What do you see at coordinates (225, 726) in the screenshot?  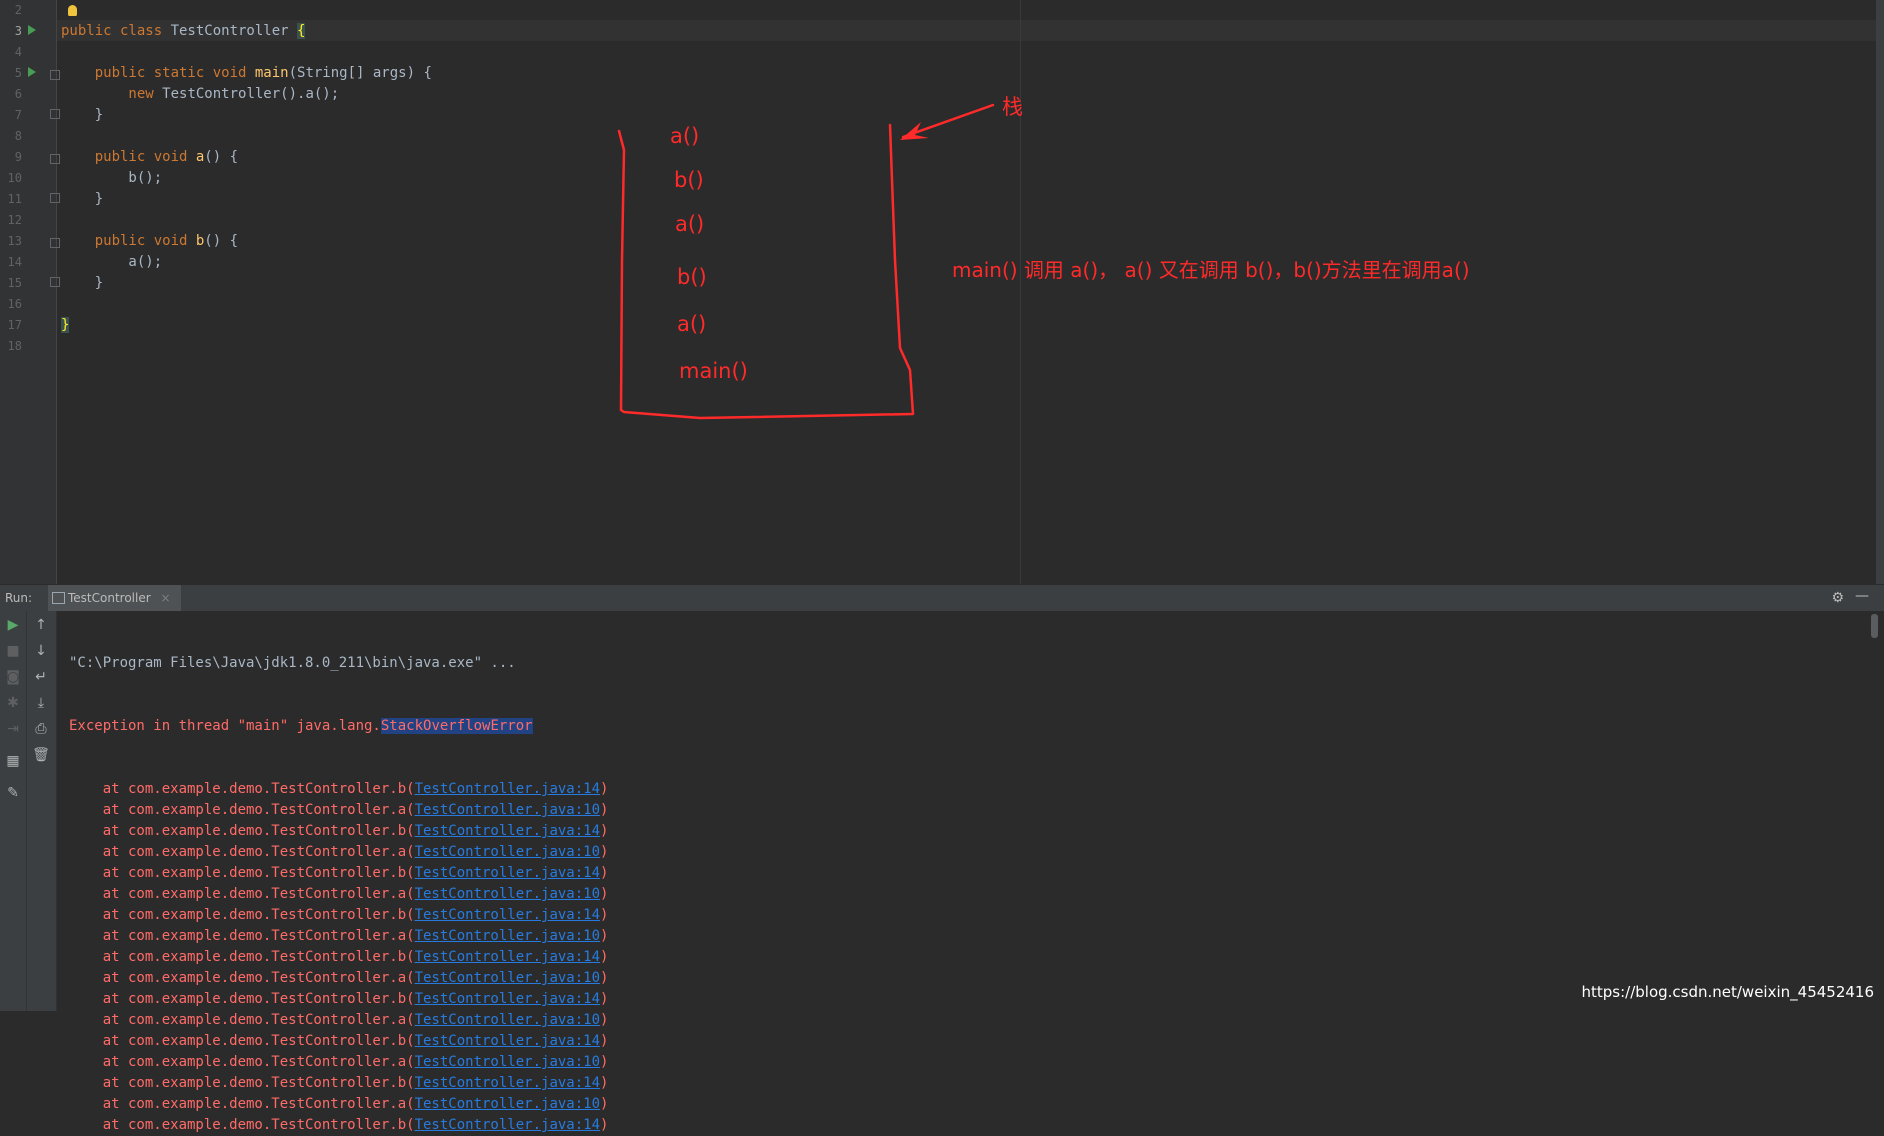 I see `exception-prefix: Exception in thread "main" java.lang.` at bounding box center [225, 726].